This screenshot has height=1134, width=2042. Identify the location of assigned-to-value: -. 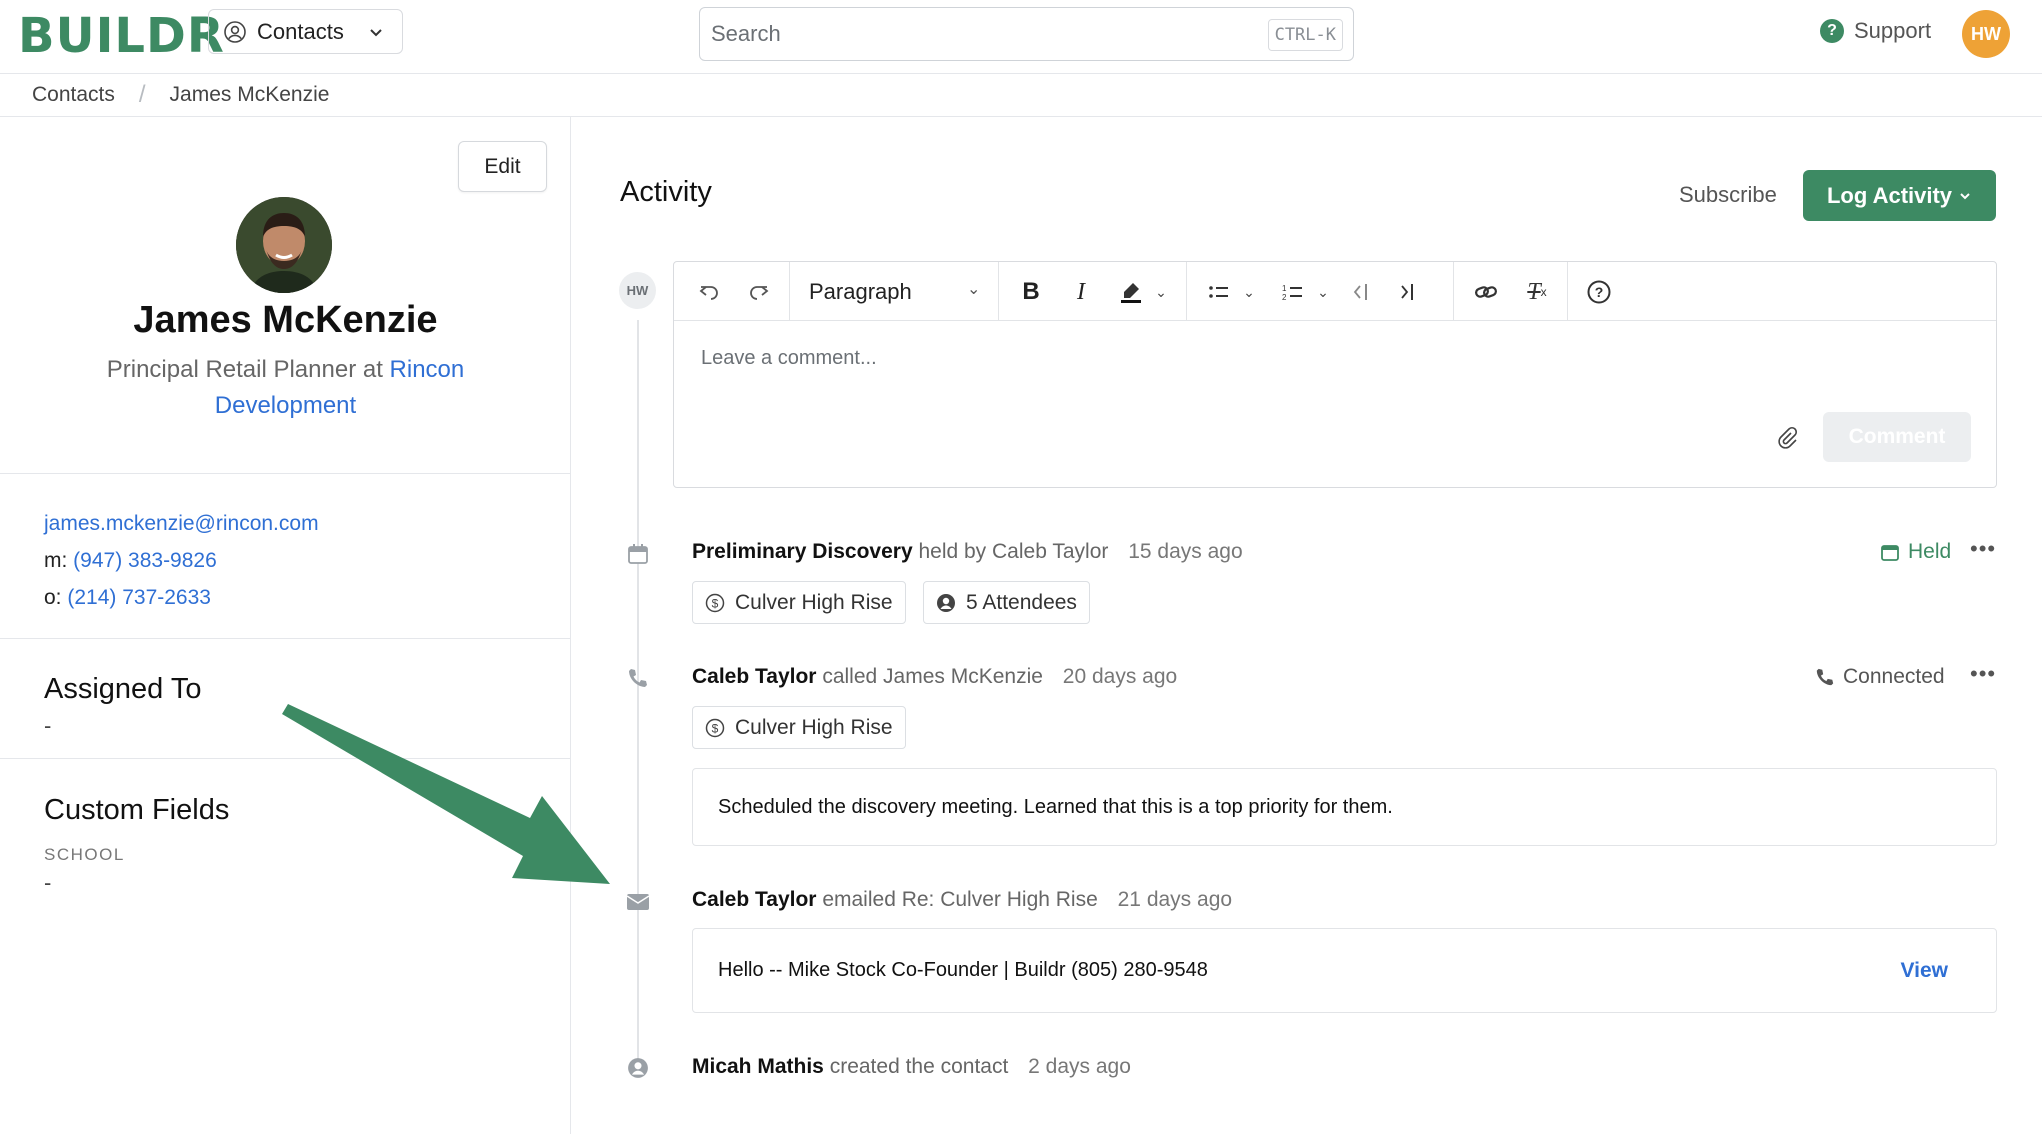
(48, 725).